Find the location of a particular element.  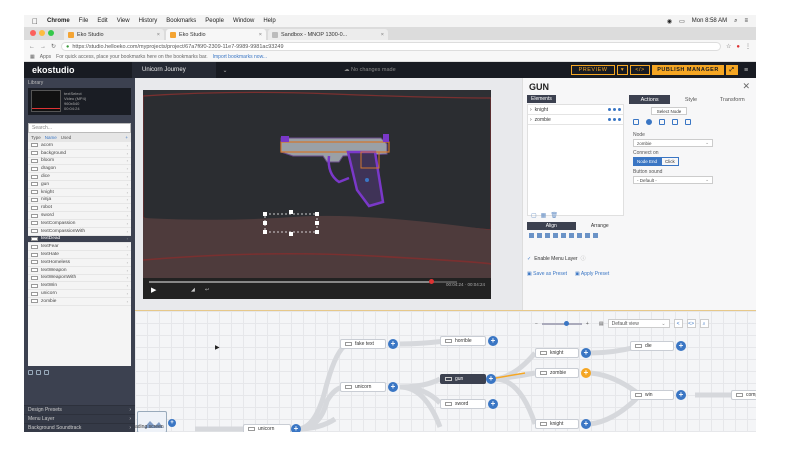

library-node-item: background › is located at coordinates (79, 154).